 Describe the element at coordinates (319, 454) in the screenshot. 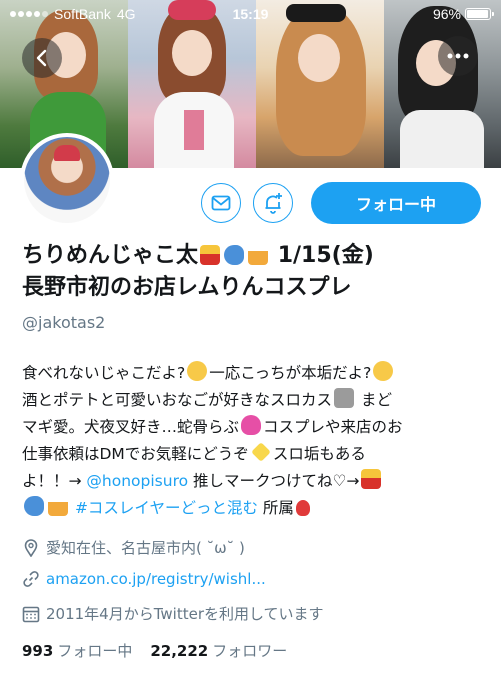

I see `bio-text: スロ垢もある` at that location.